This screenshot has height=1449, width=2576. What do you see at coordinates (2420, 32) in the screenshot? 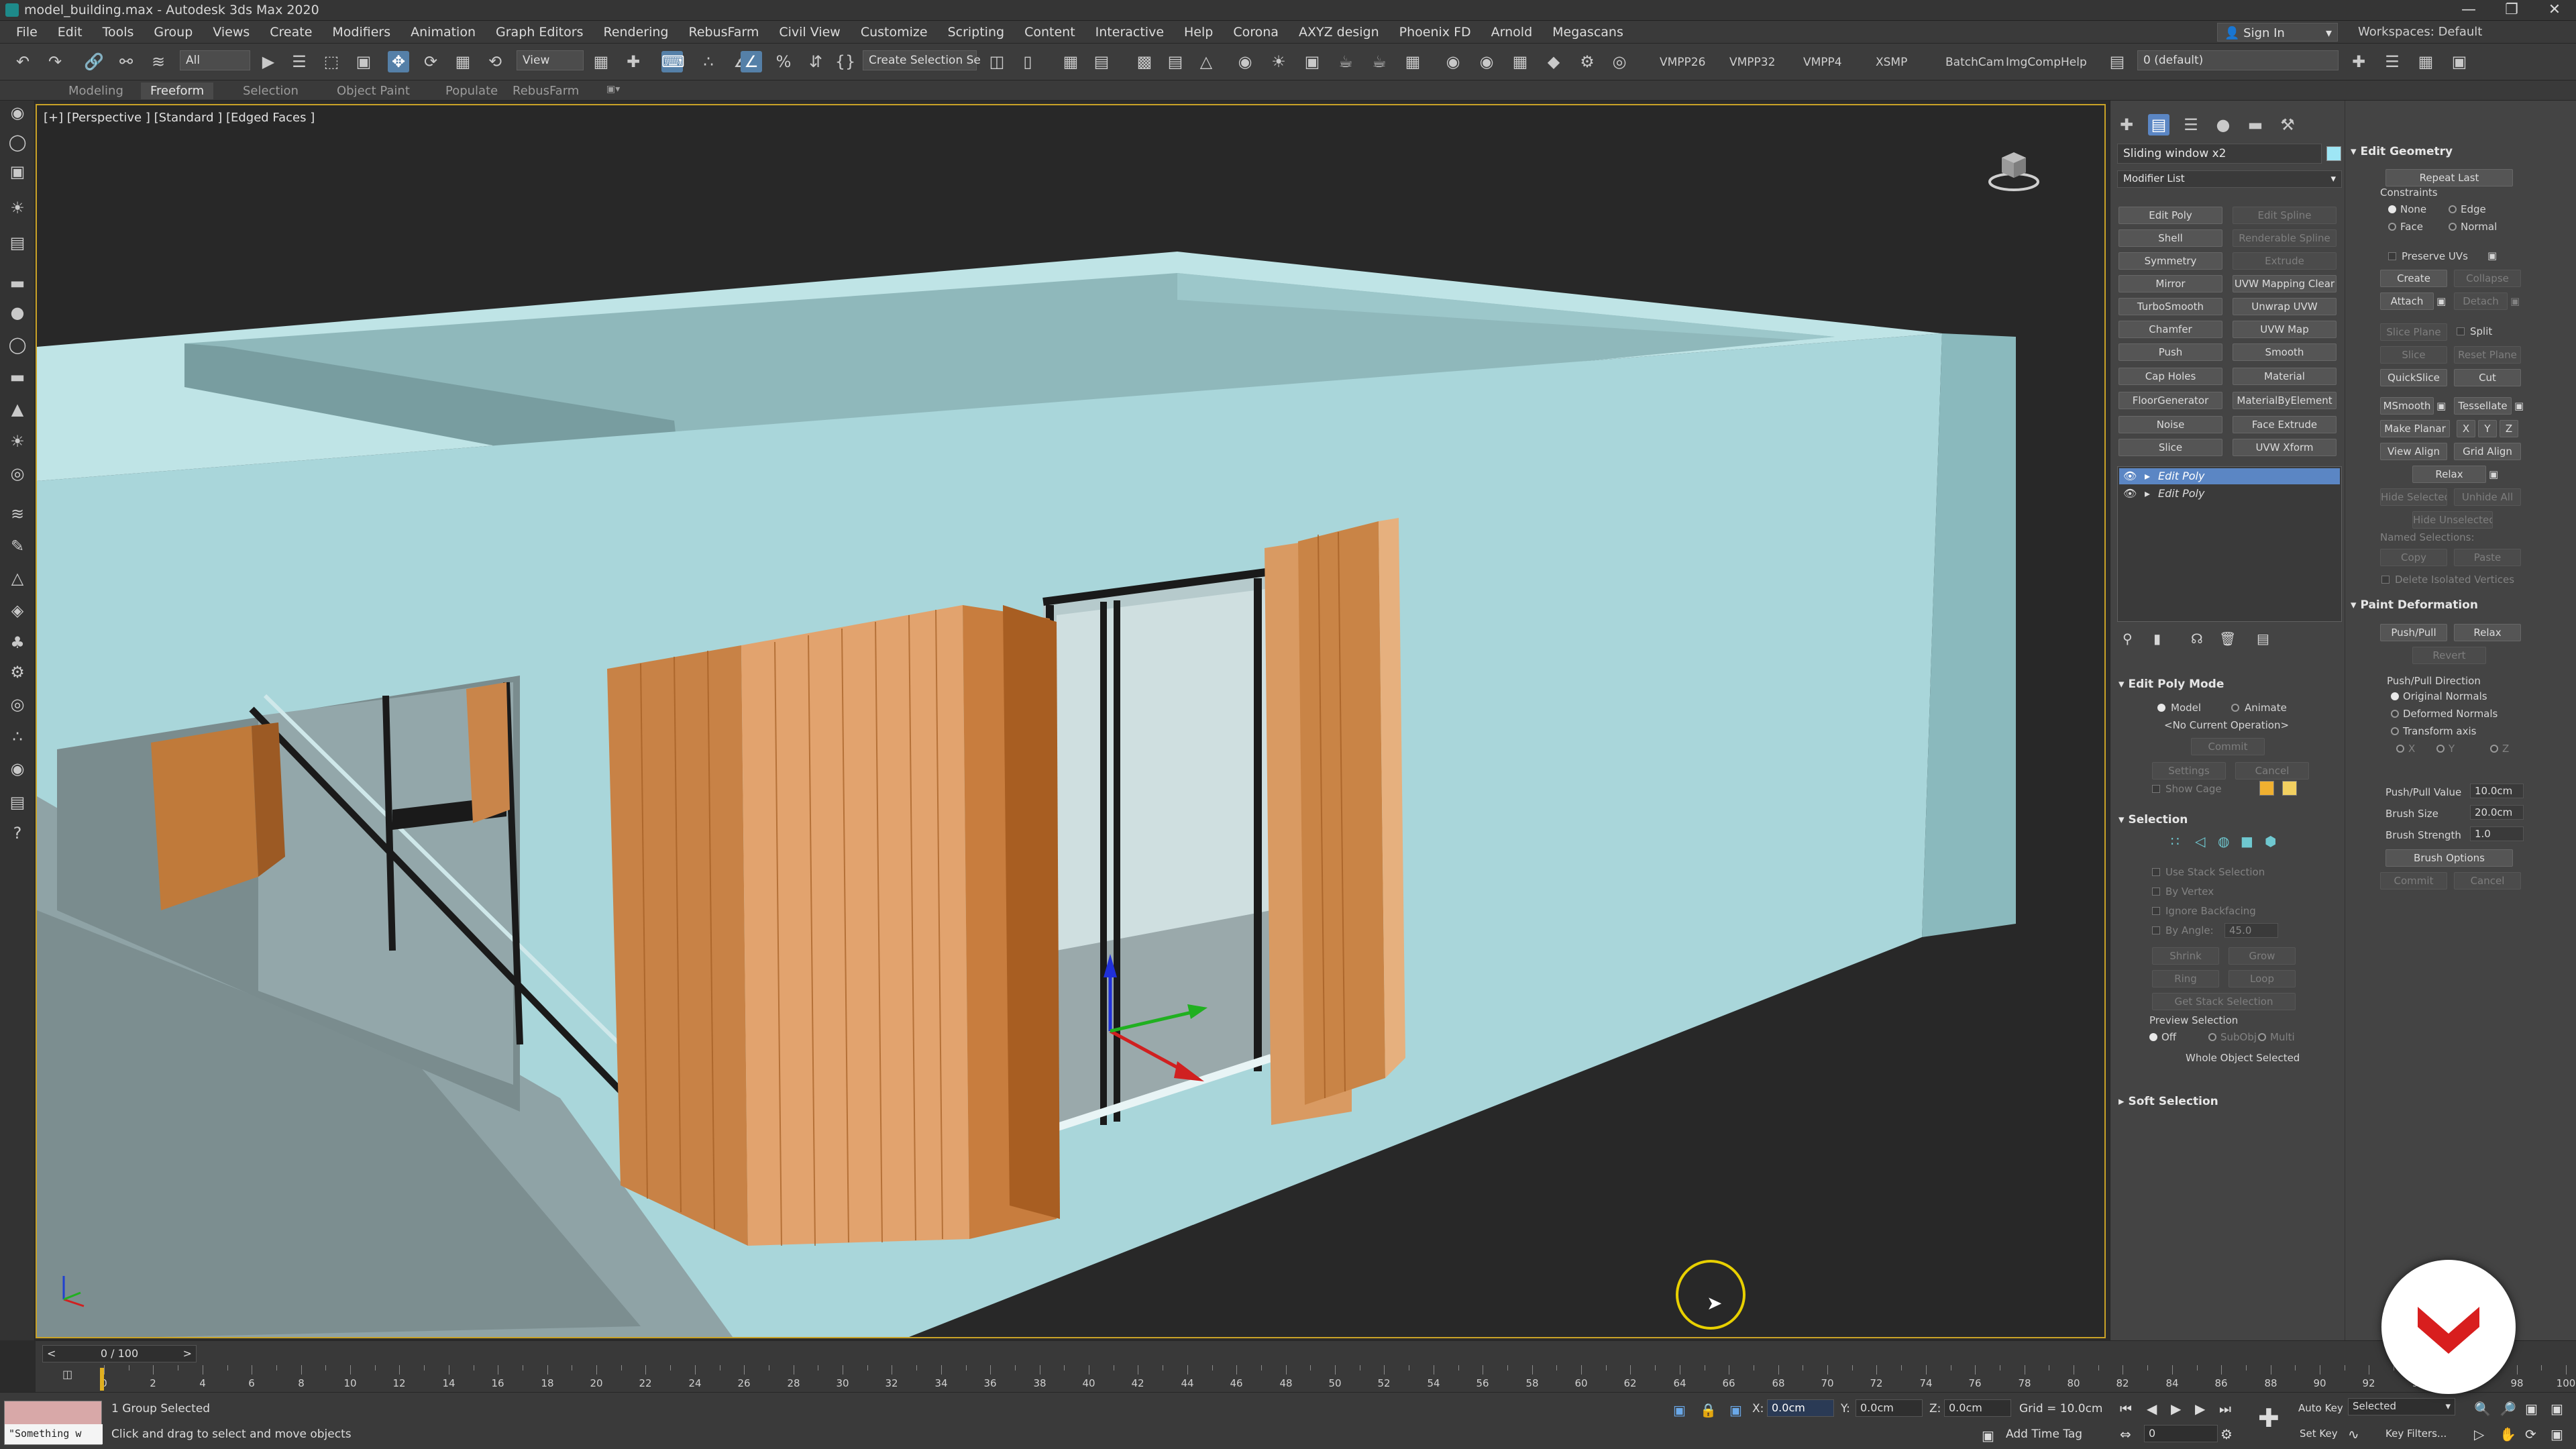
I see `workspace-selector: Workspaces: Default` at bounding box center [2420, 32].